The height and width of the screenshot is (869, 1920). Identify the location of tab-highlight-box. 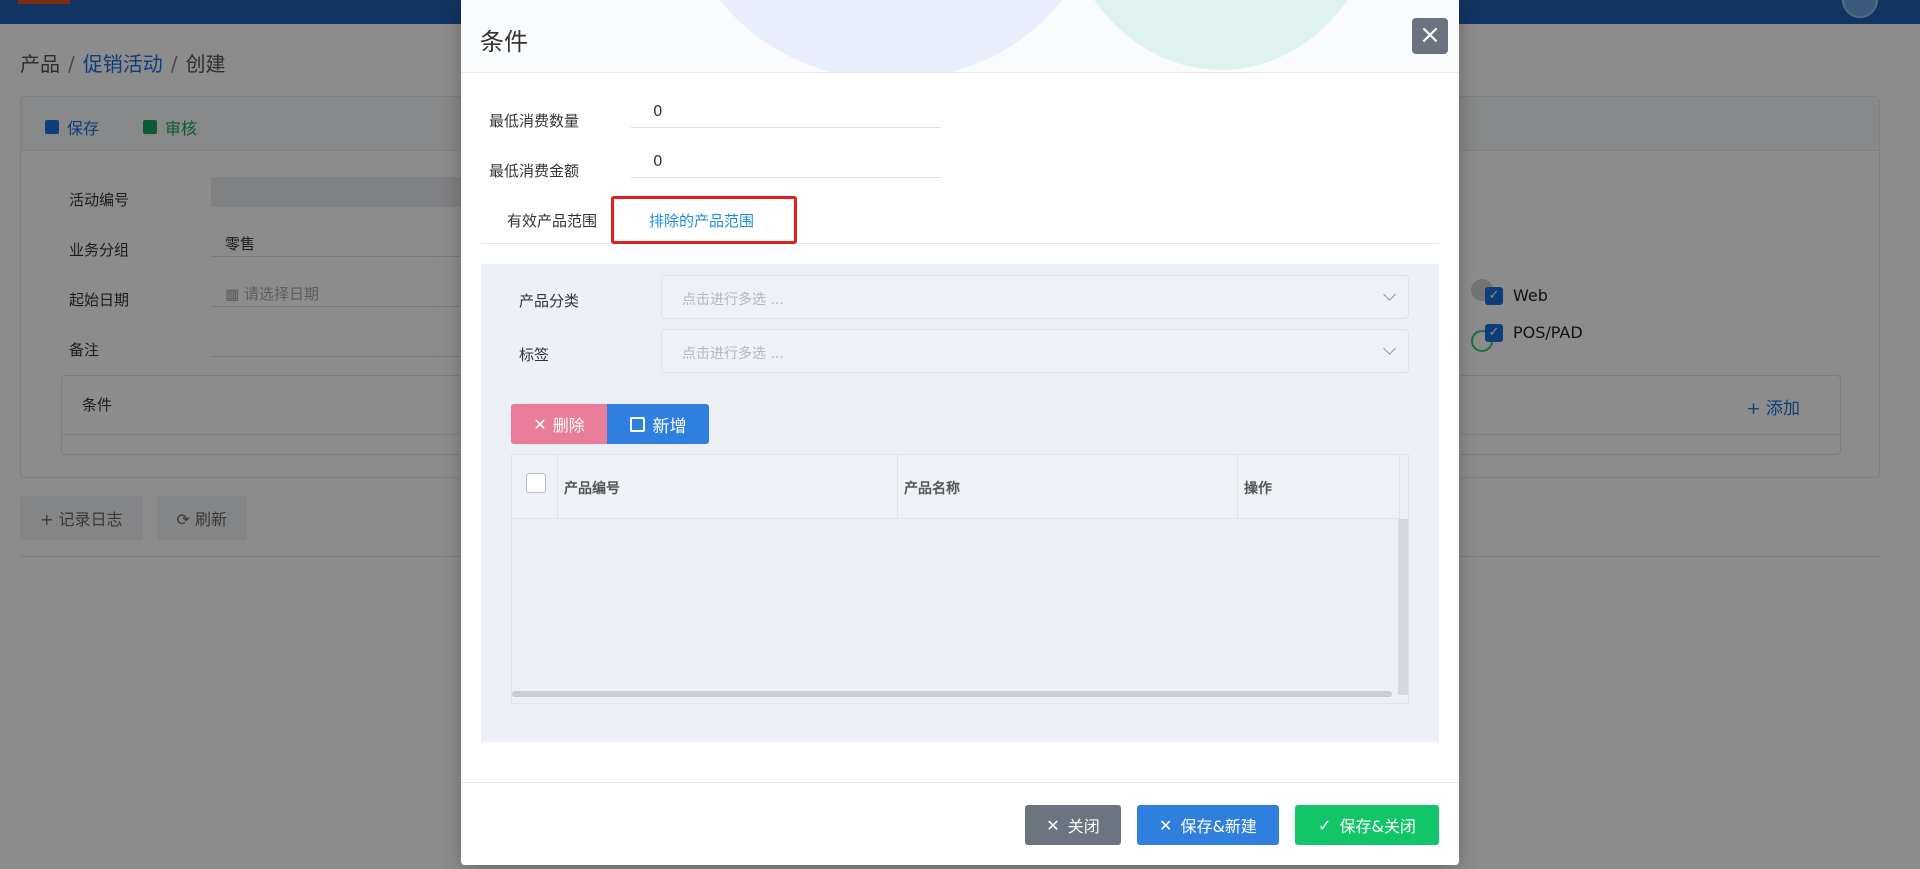
(704, 220).